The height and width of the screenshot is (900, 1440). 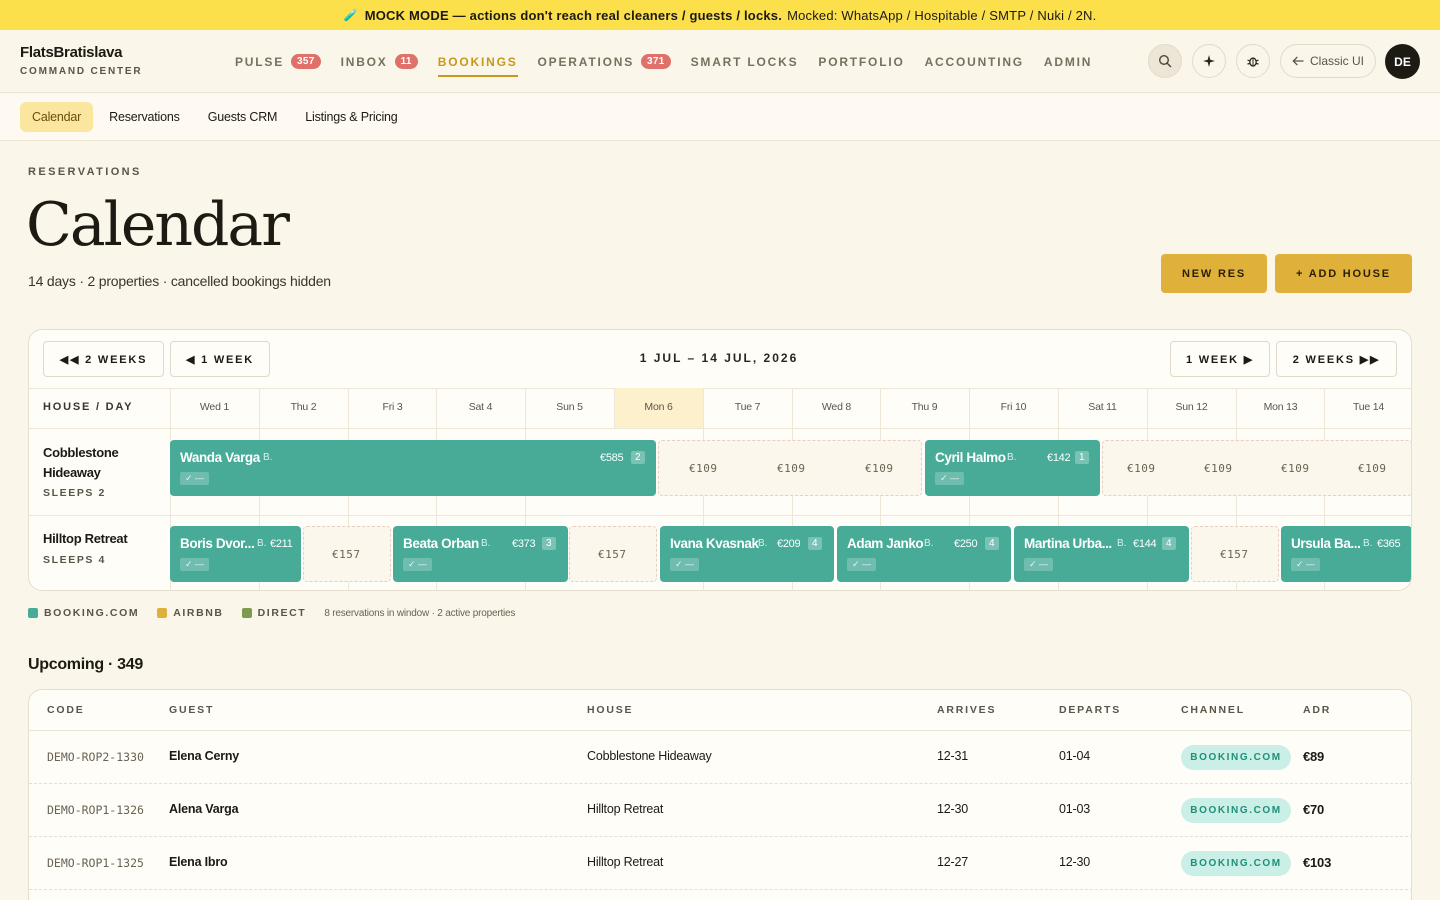 What do you see at coordinates (974, 61) in the screenshot?
I see `nav-accounting: ACCOUNTING` at bounding box center [974, 61].